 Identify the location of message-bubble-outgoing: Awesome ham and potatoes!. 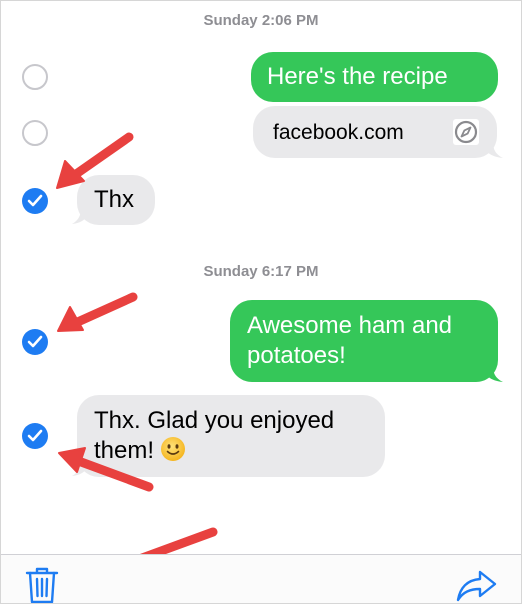
(364, 341).